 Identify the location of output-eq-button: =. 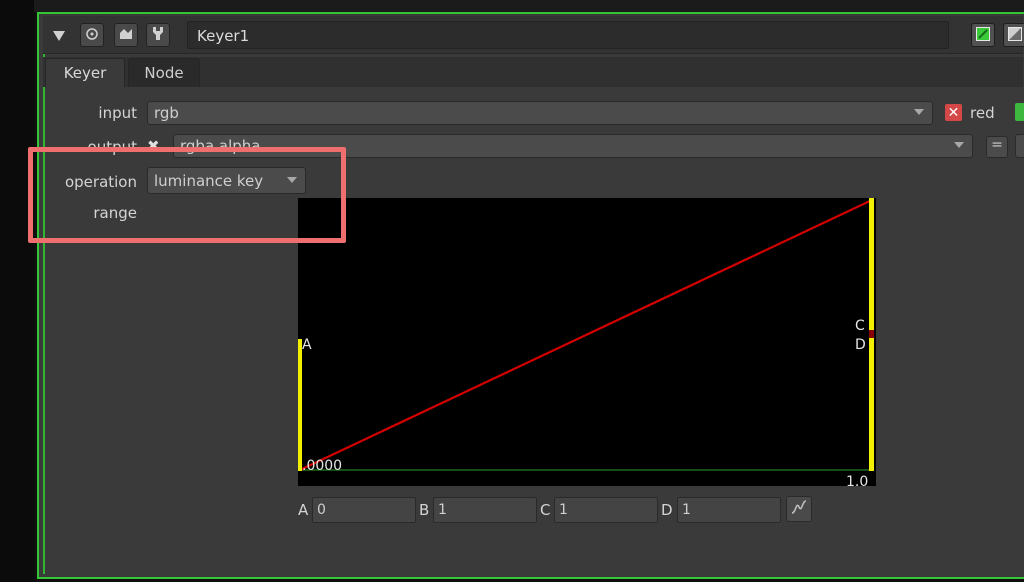
(997, 147).